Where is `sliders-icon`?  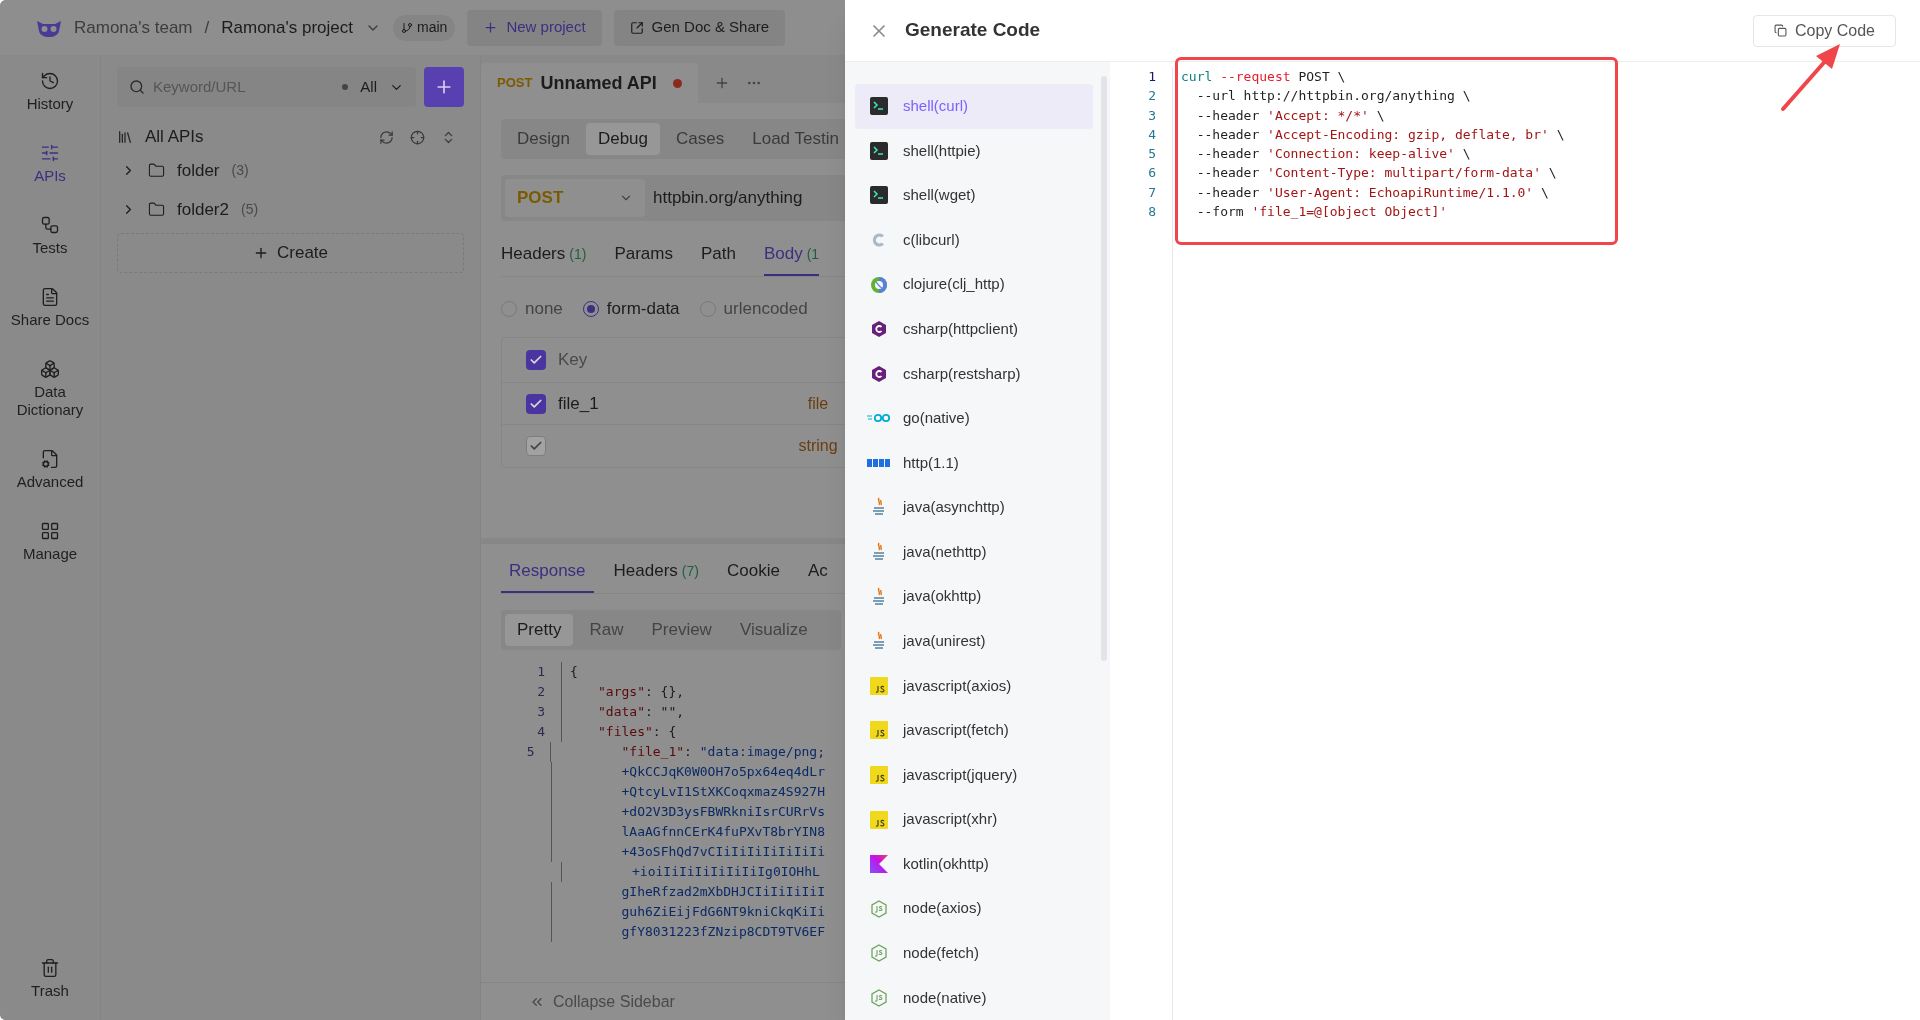 sliders-icon is located at coordinates (50, 153).